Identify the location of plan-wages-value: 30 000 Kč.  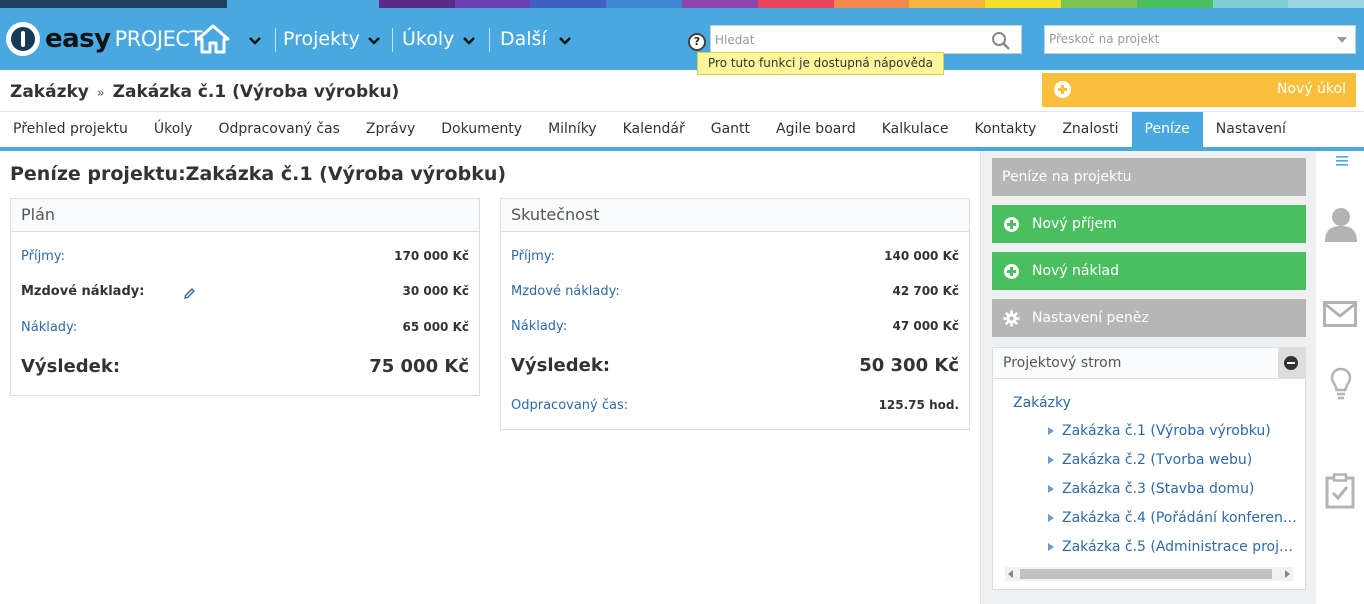
(435, 291).